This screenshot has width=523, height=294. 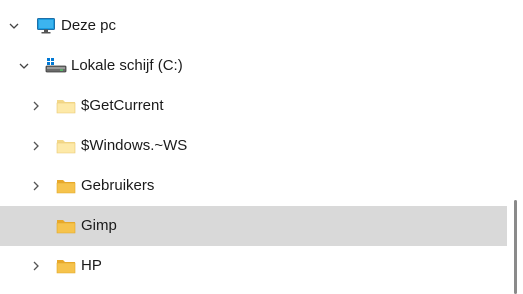 I want to click on tree-item-label: HP, so click(x=91, y=265).